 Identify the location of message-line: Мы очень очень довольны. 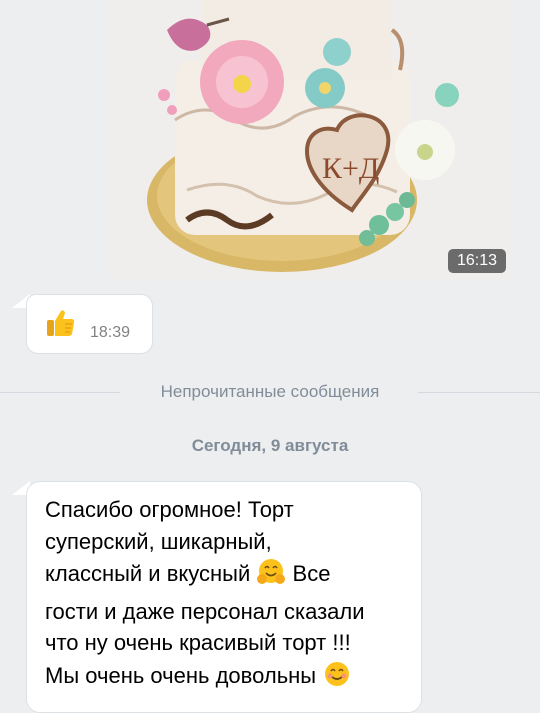
(231, 678).